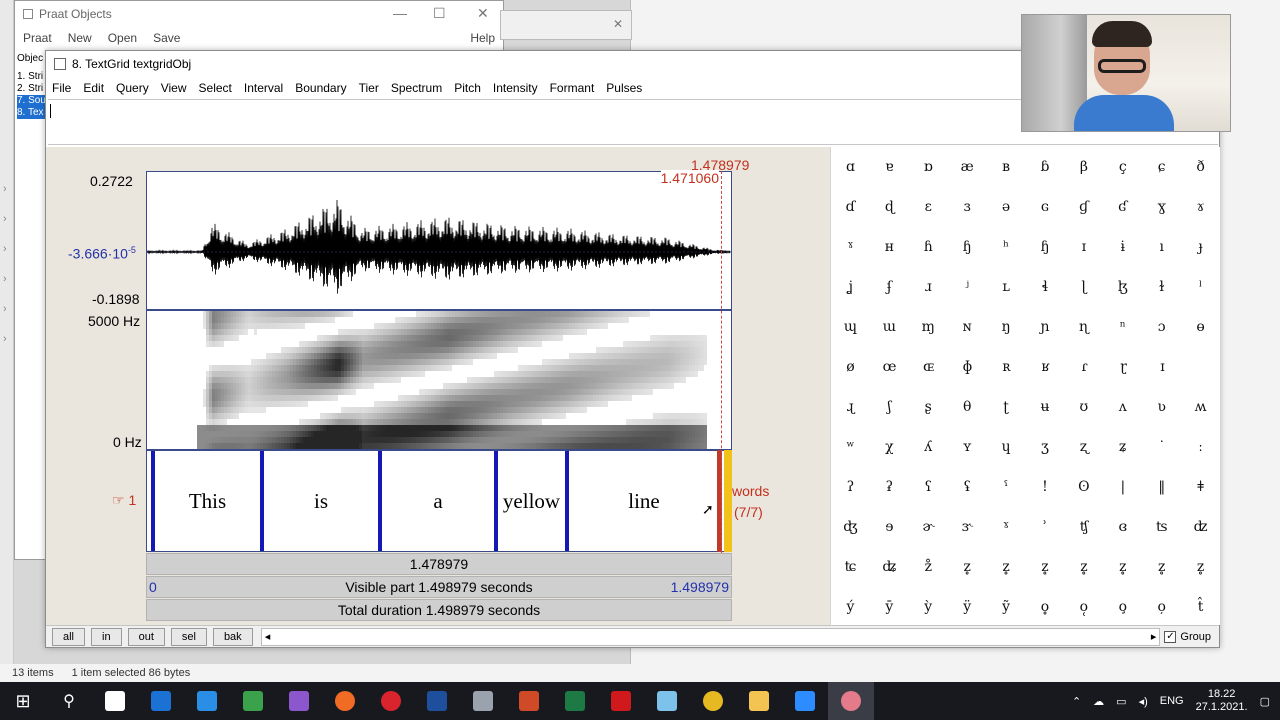 The height and width of the screenshot is (720, 1280). I want to click on ipa-symbol-button: ʎ, so click(928, 447).